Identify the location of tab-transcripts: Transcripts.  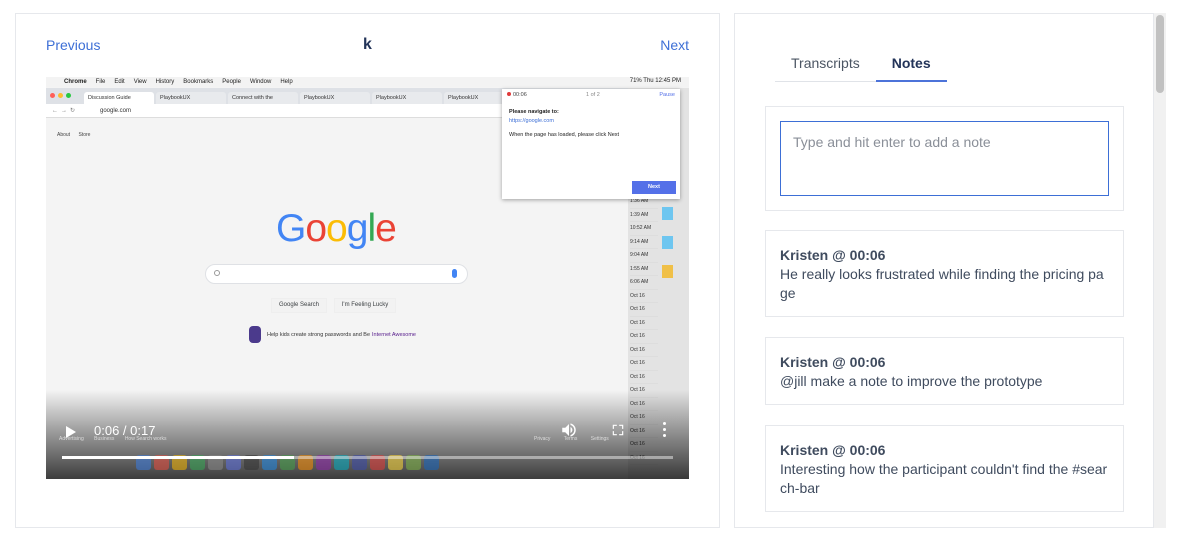
(825, 63).